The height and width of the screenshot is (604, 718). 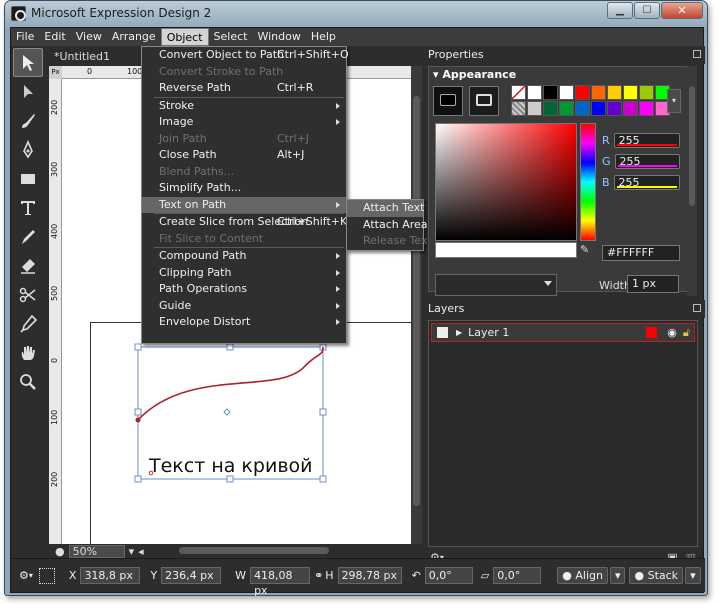 I want to click on menu-item-release-text: Release Text, so click(x=397, y=240).